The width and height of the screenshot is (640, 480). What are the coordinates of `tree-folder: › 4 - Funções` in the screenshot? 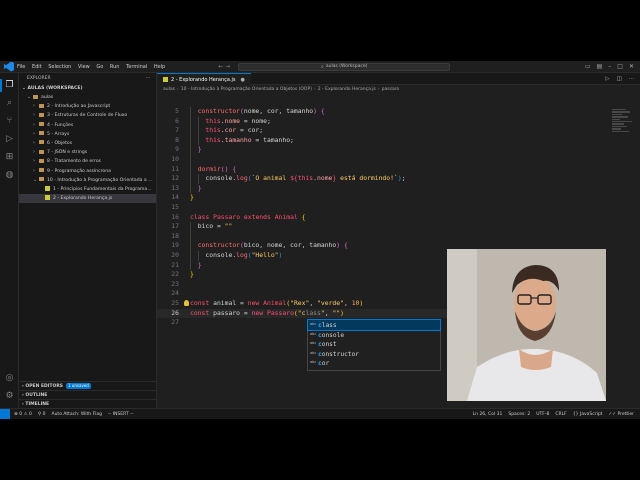 It's located at (87, 125).